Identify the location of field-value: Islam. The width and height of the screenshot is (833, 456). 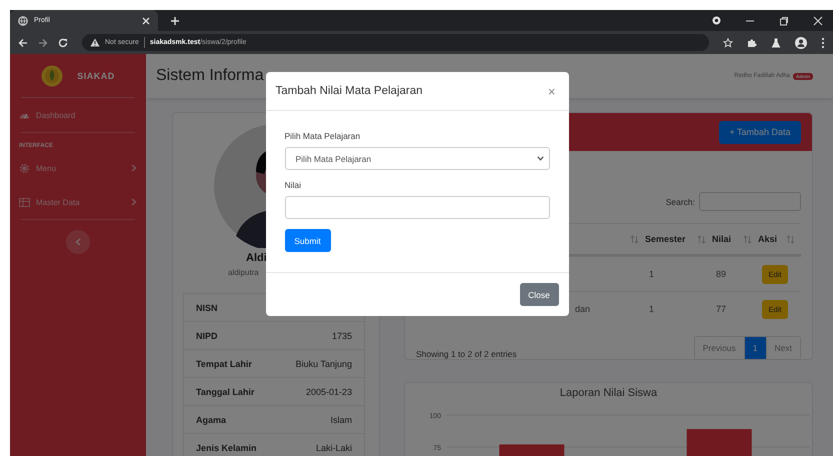
(341, 419).